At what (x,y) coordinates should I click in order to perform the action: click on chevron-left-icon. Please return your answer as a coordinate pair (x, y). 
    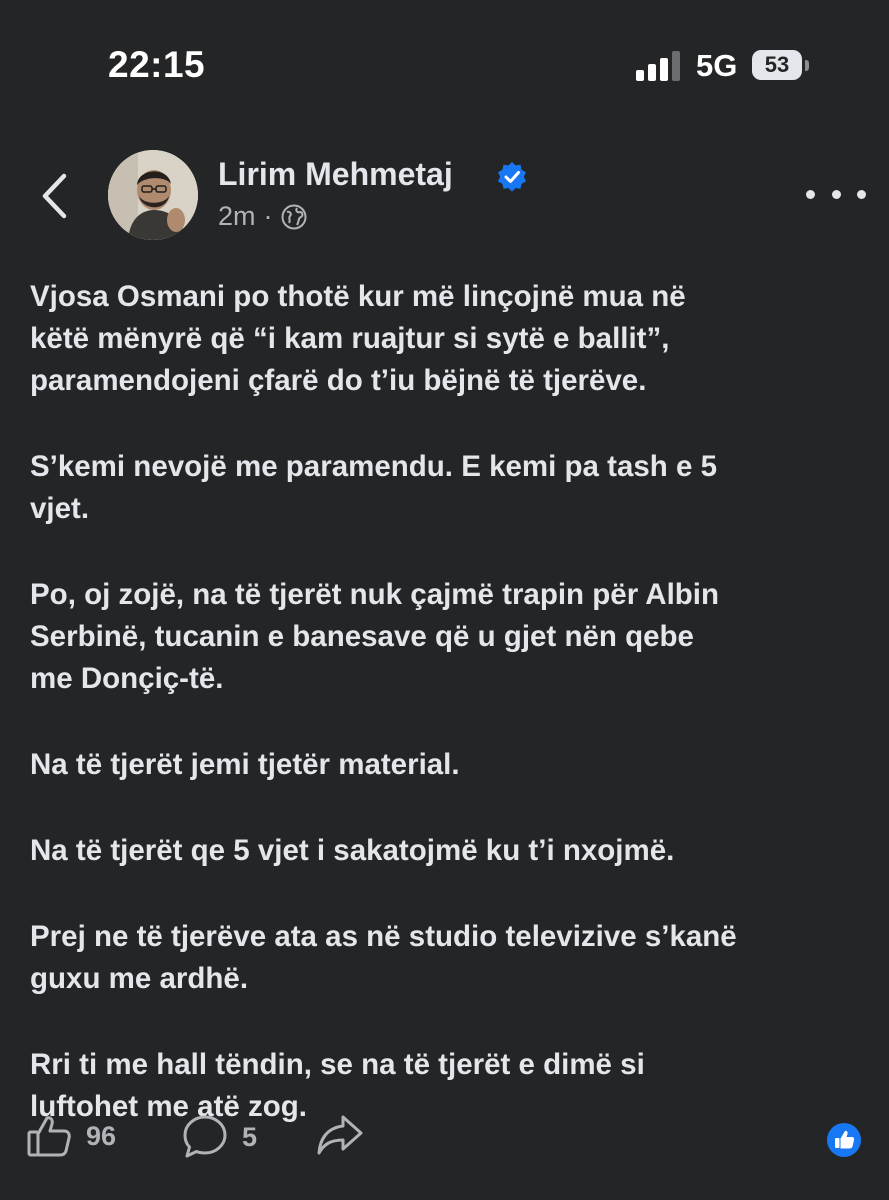
    Looking at the image, I should click on (54, 196).